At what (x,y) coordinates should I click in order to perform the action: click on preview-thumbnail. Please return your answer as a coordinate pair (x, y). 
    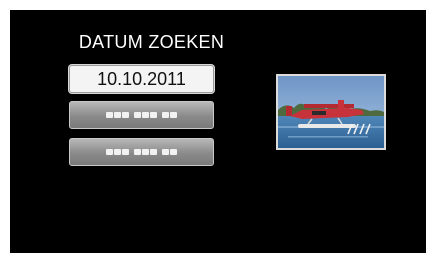
    Looking at the image, I should click on (331, 112).